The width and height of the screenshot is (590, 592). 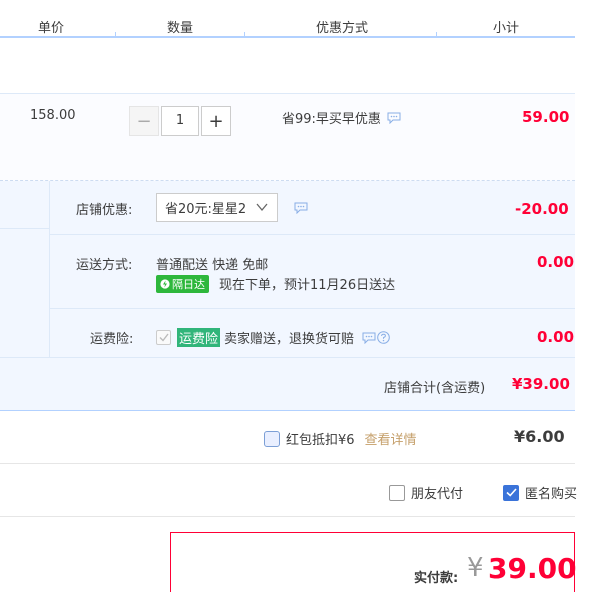 I want to click on promotion-text: 省99:早买早优惠, so click(x=331, y=119).